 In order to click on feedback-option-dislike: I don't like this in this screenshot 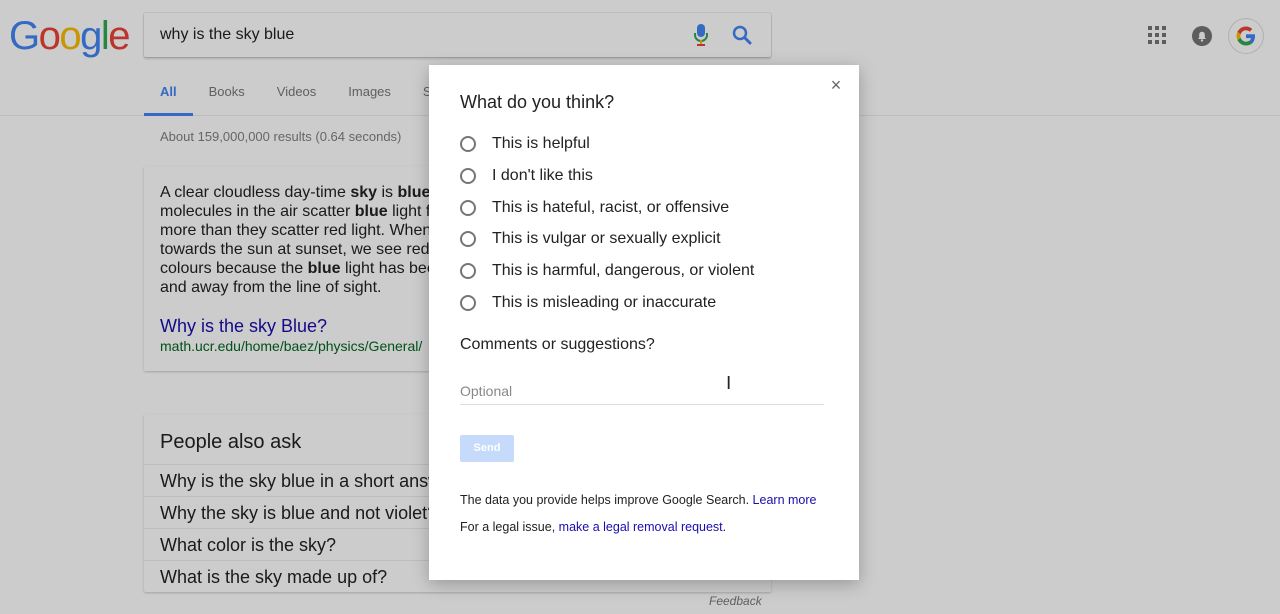, I will do `click(526, 176)`.